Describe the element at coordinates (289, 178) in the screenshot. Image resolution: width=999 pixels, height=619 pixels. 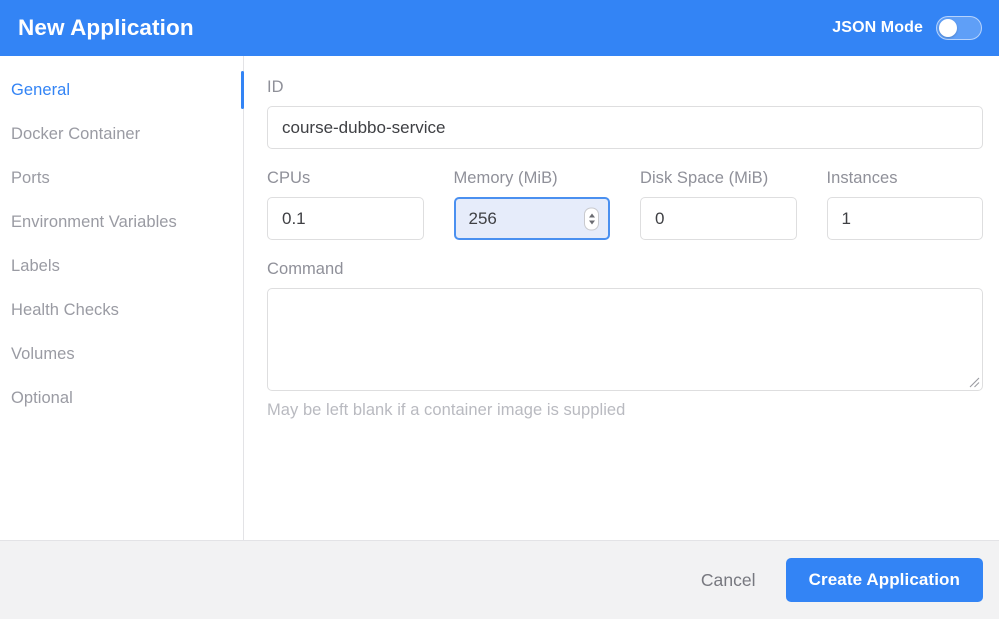
I see `cpus-label: CPUs` at that location.